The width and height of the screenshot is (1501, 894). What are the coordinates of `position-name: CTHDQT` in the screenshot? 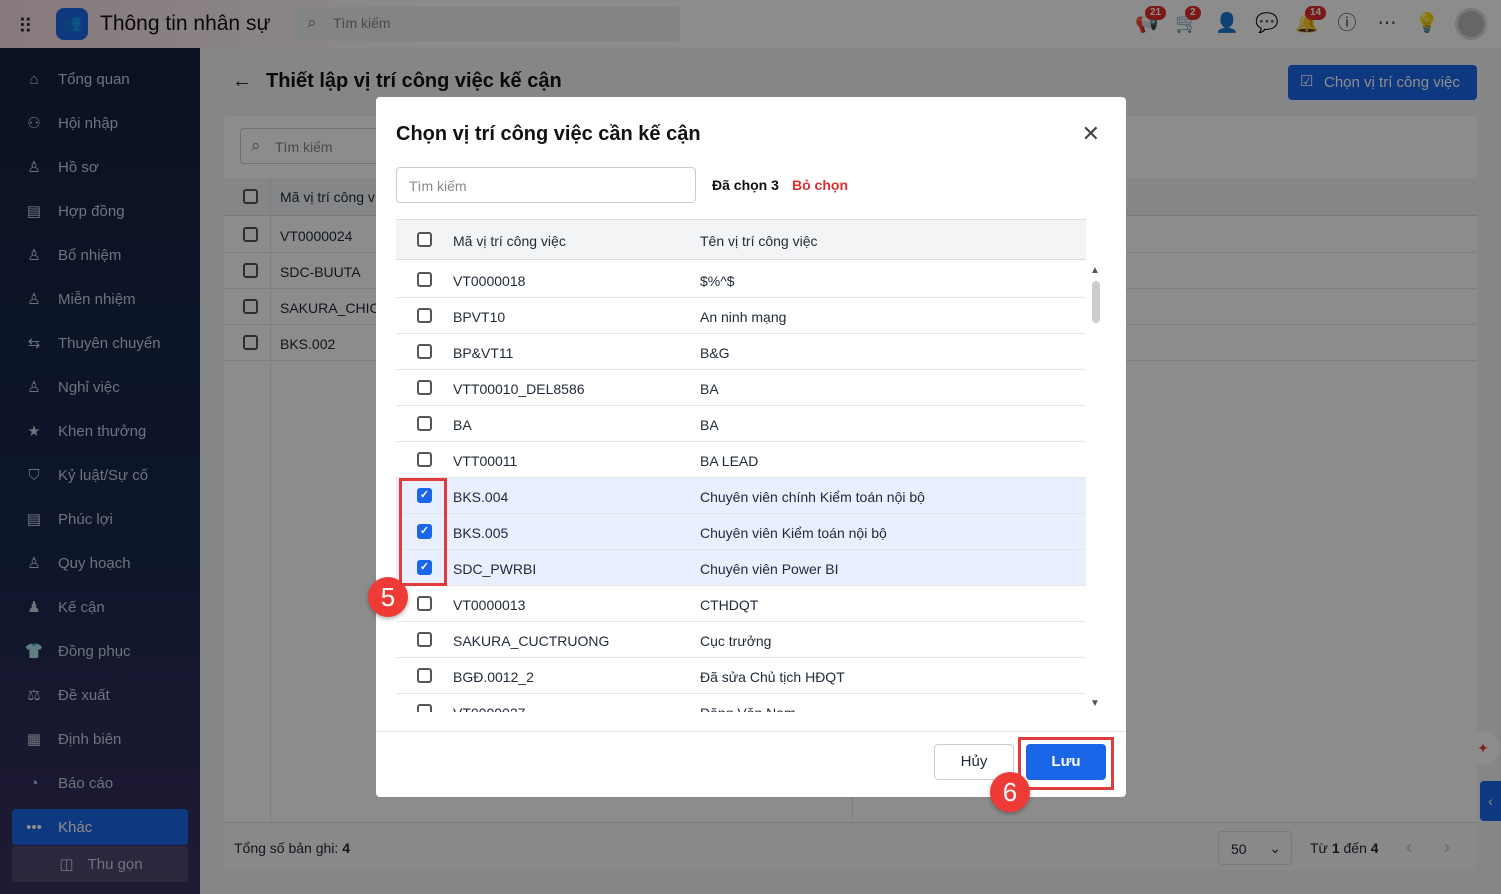 It's located at (729, 605).